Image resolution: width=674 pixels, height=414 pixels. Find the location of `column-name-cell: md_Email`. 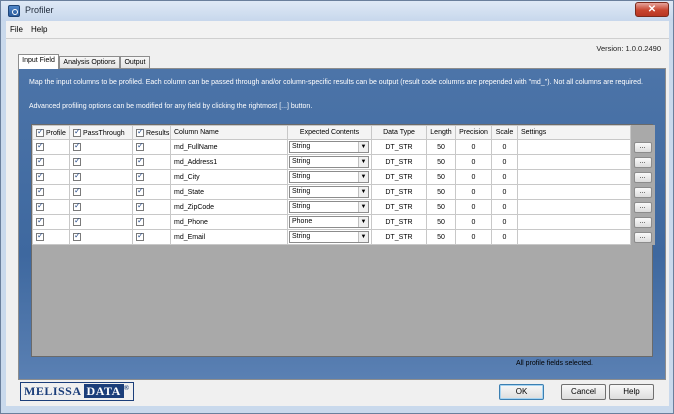

column-name-cell: md_Email is located at coordinates (229, 237).